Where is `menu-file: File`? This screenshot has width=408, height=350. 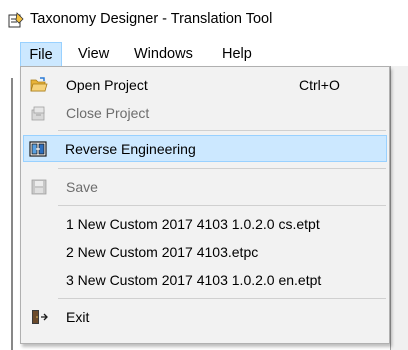
menu-file: File is located at coordinates (41, 55).